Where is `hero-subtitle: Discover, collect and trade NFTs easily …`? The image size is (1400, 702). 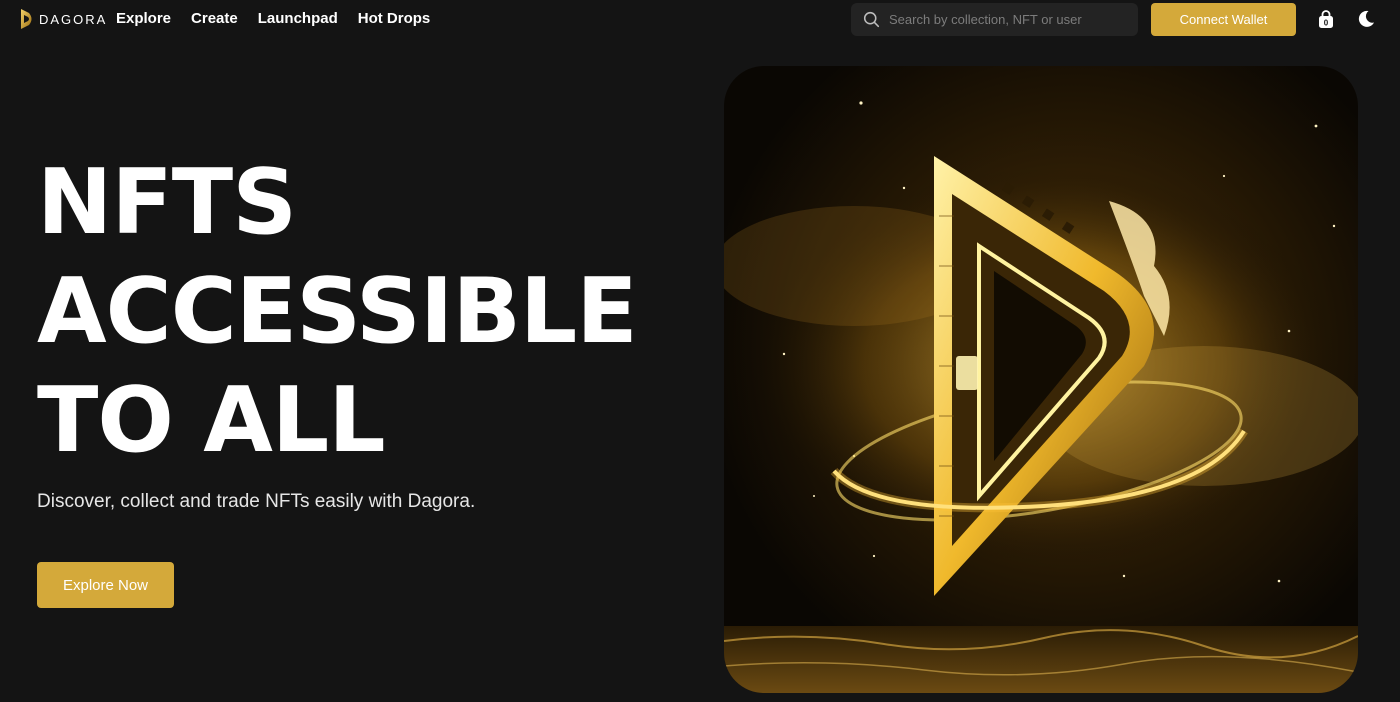 hero-subtitle: Discover, collect and trade NFTs easily … is located at coordinates (256, 501).